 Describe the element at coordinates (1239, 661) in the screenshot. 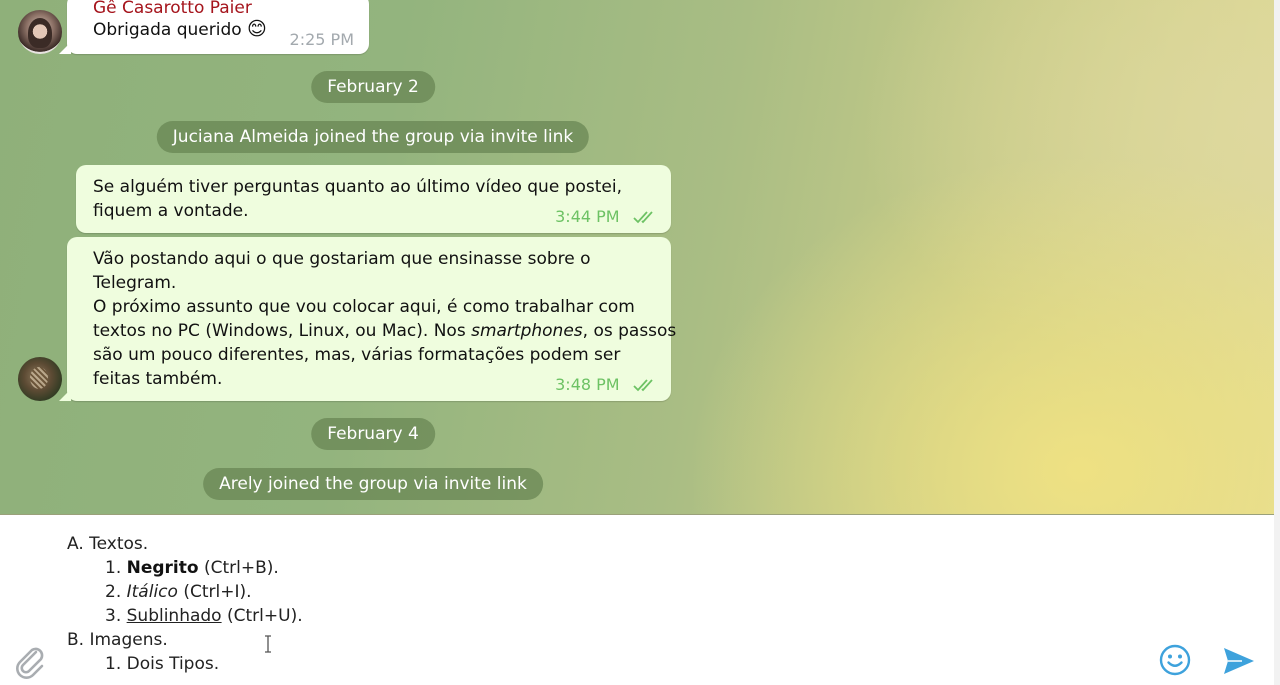

I see `send-icon` at that location.